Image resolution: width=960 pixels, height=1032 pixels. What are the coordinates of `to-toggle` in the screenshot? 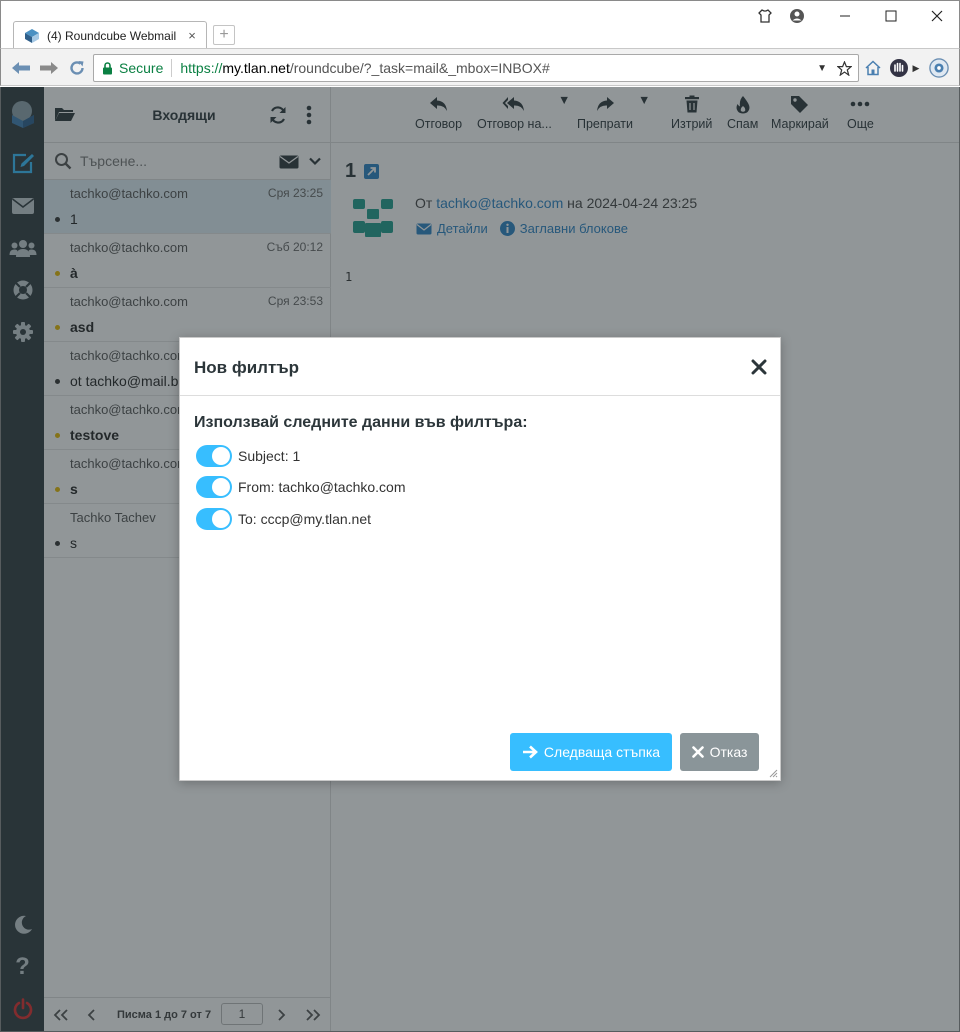 It's located at (214, 519).